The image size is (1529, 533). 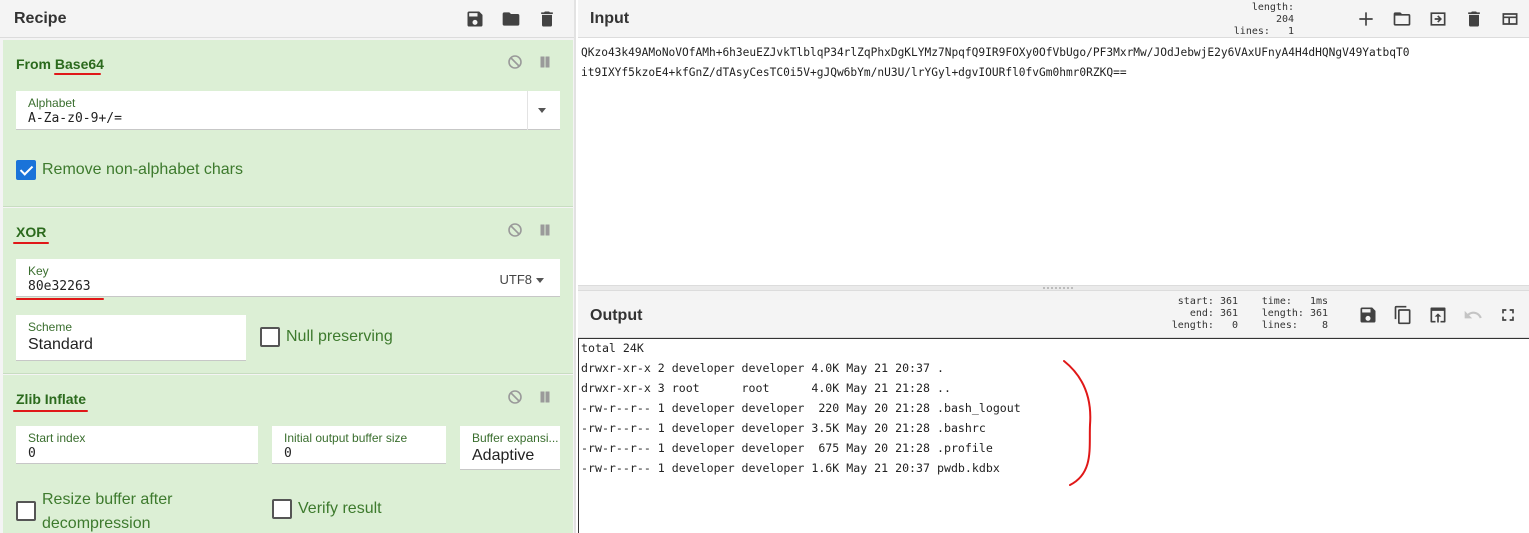 I want to click on key-value: 80e32263, so click(x=59, y=286).